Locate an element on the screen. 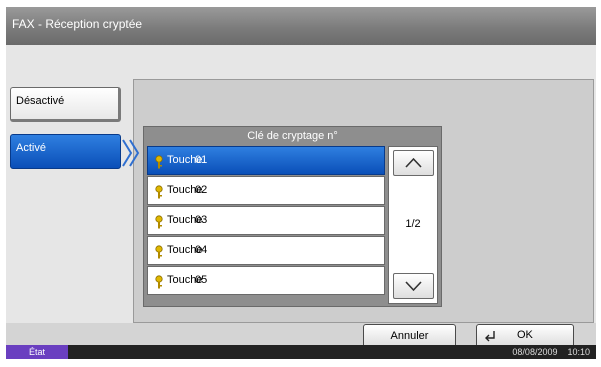  ok-label: OK is located at coordinates (525, 335).